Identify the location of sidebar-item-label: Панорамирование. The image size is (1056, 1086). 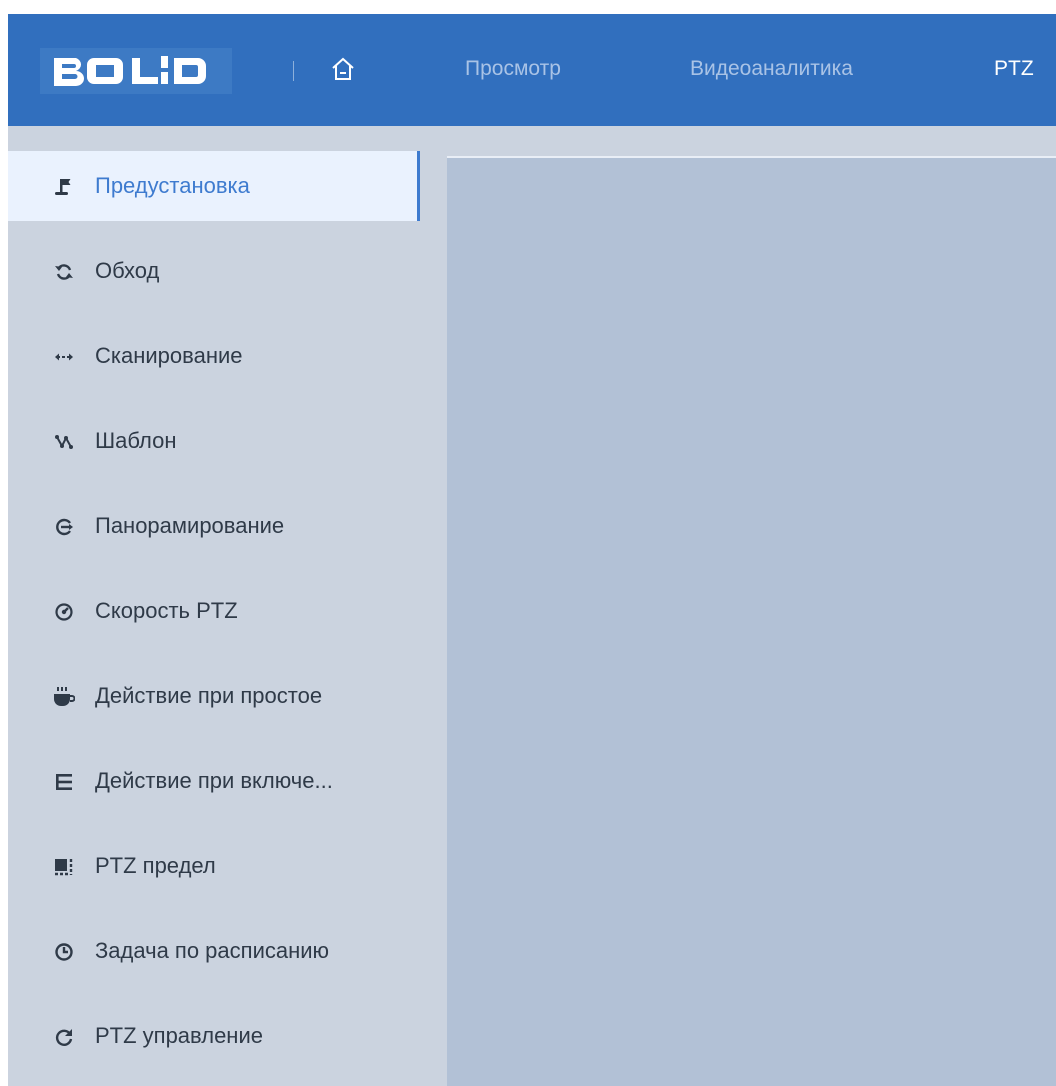
(190, 525).